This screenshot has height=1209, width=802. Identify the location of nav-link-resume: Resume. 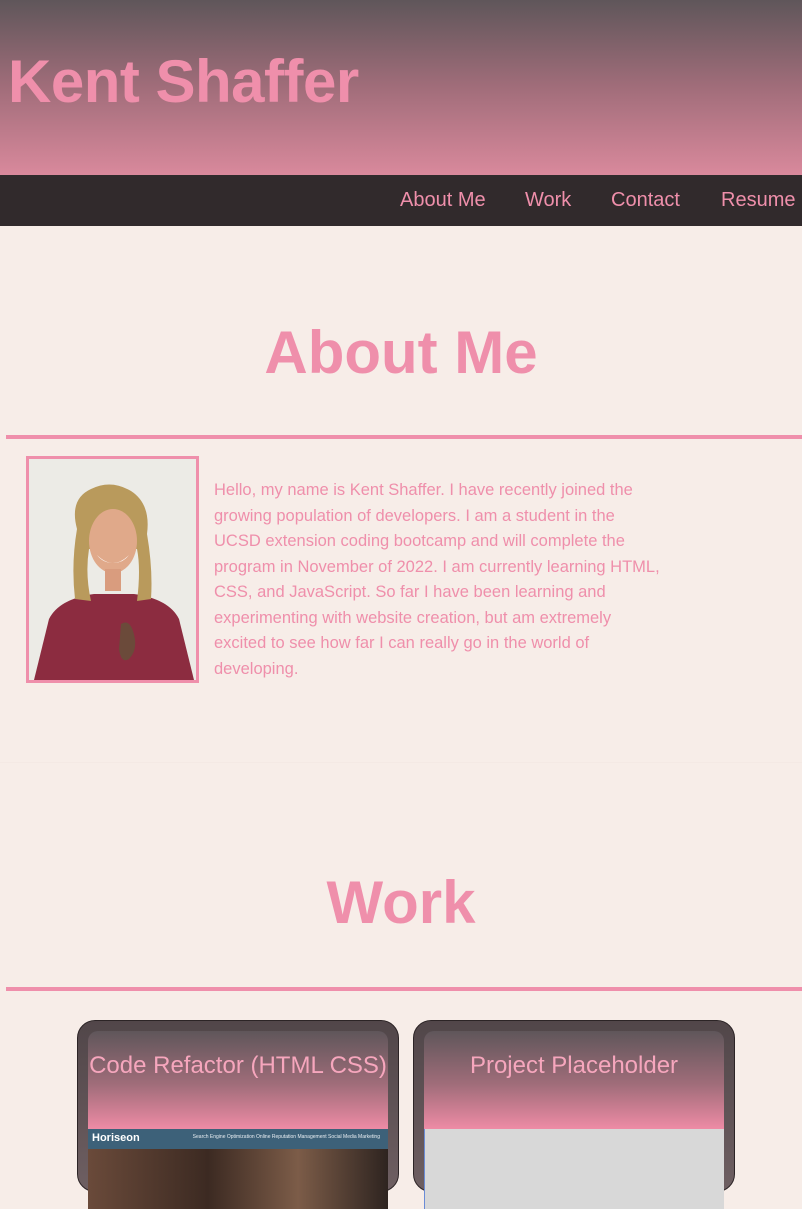
(758, 200).